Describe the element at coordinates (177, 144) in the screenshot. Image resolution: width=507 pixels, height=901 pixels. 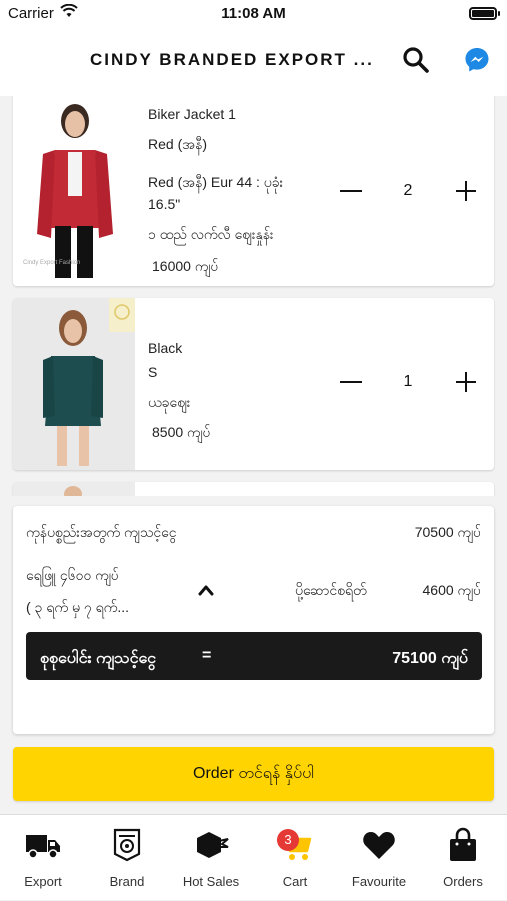
I see `item-color: Red (အနီ)` at that location.